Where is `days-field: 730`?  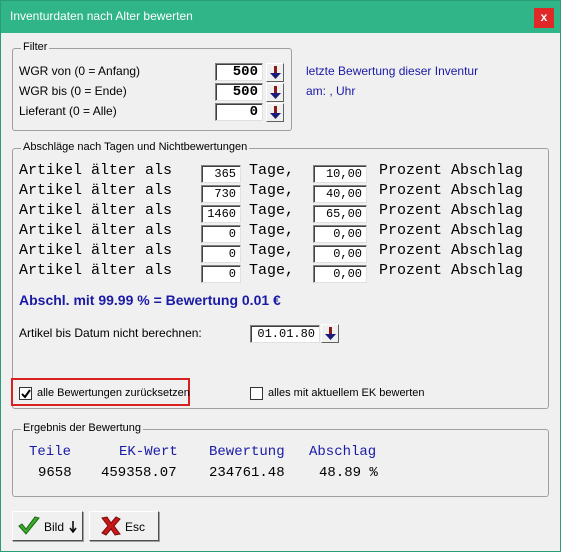 days-field: 730 is located at coordinates (221, 194).